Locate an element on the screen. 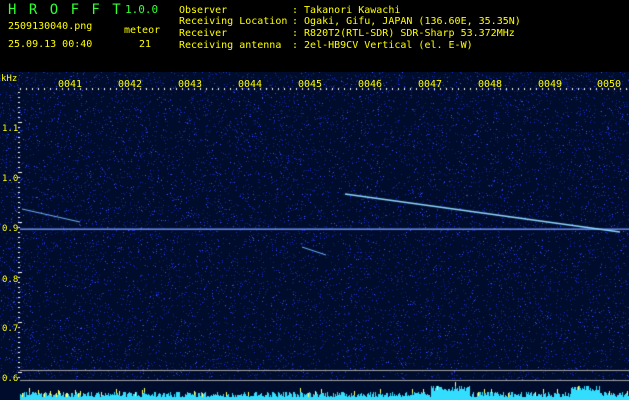  info-label-antenna: Receiving antenna is located at coordinates (230, 45).